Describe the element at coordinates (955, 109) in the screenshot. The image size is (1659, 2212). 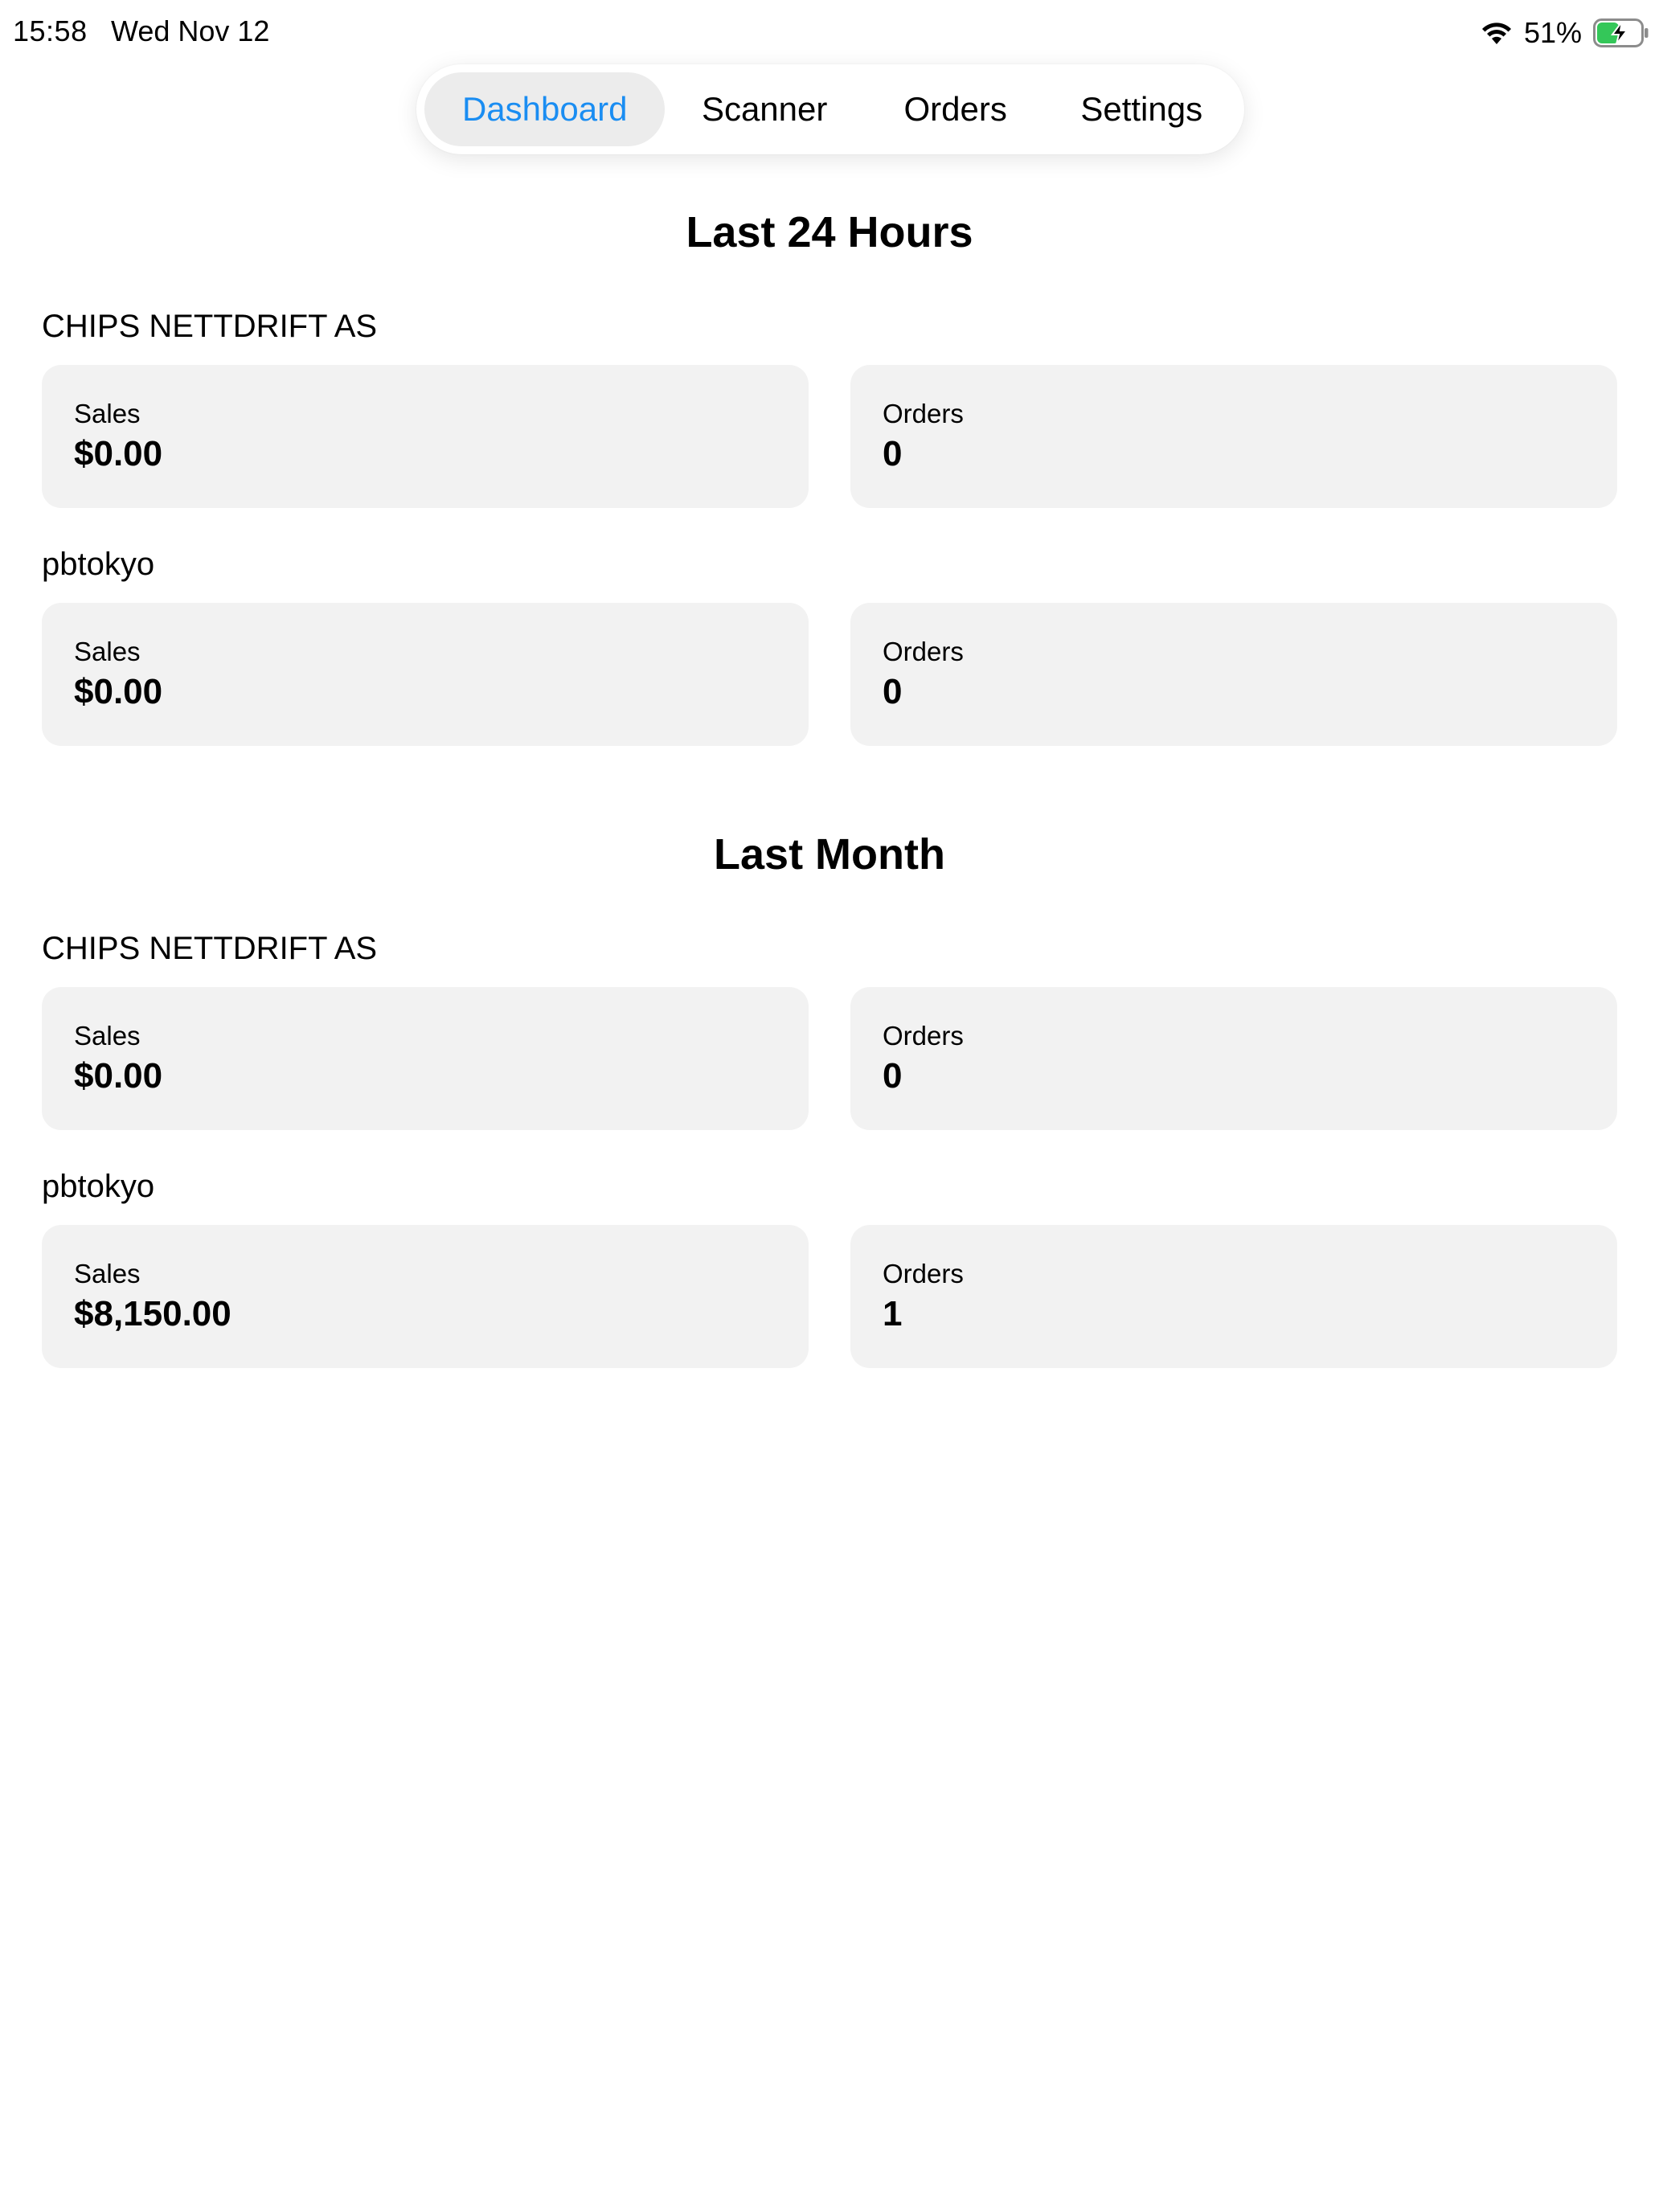
I see `tab-orders: Orders` at that location.